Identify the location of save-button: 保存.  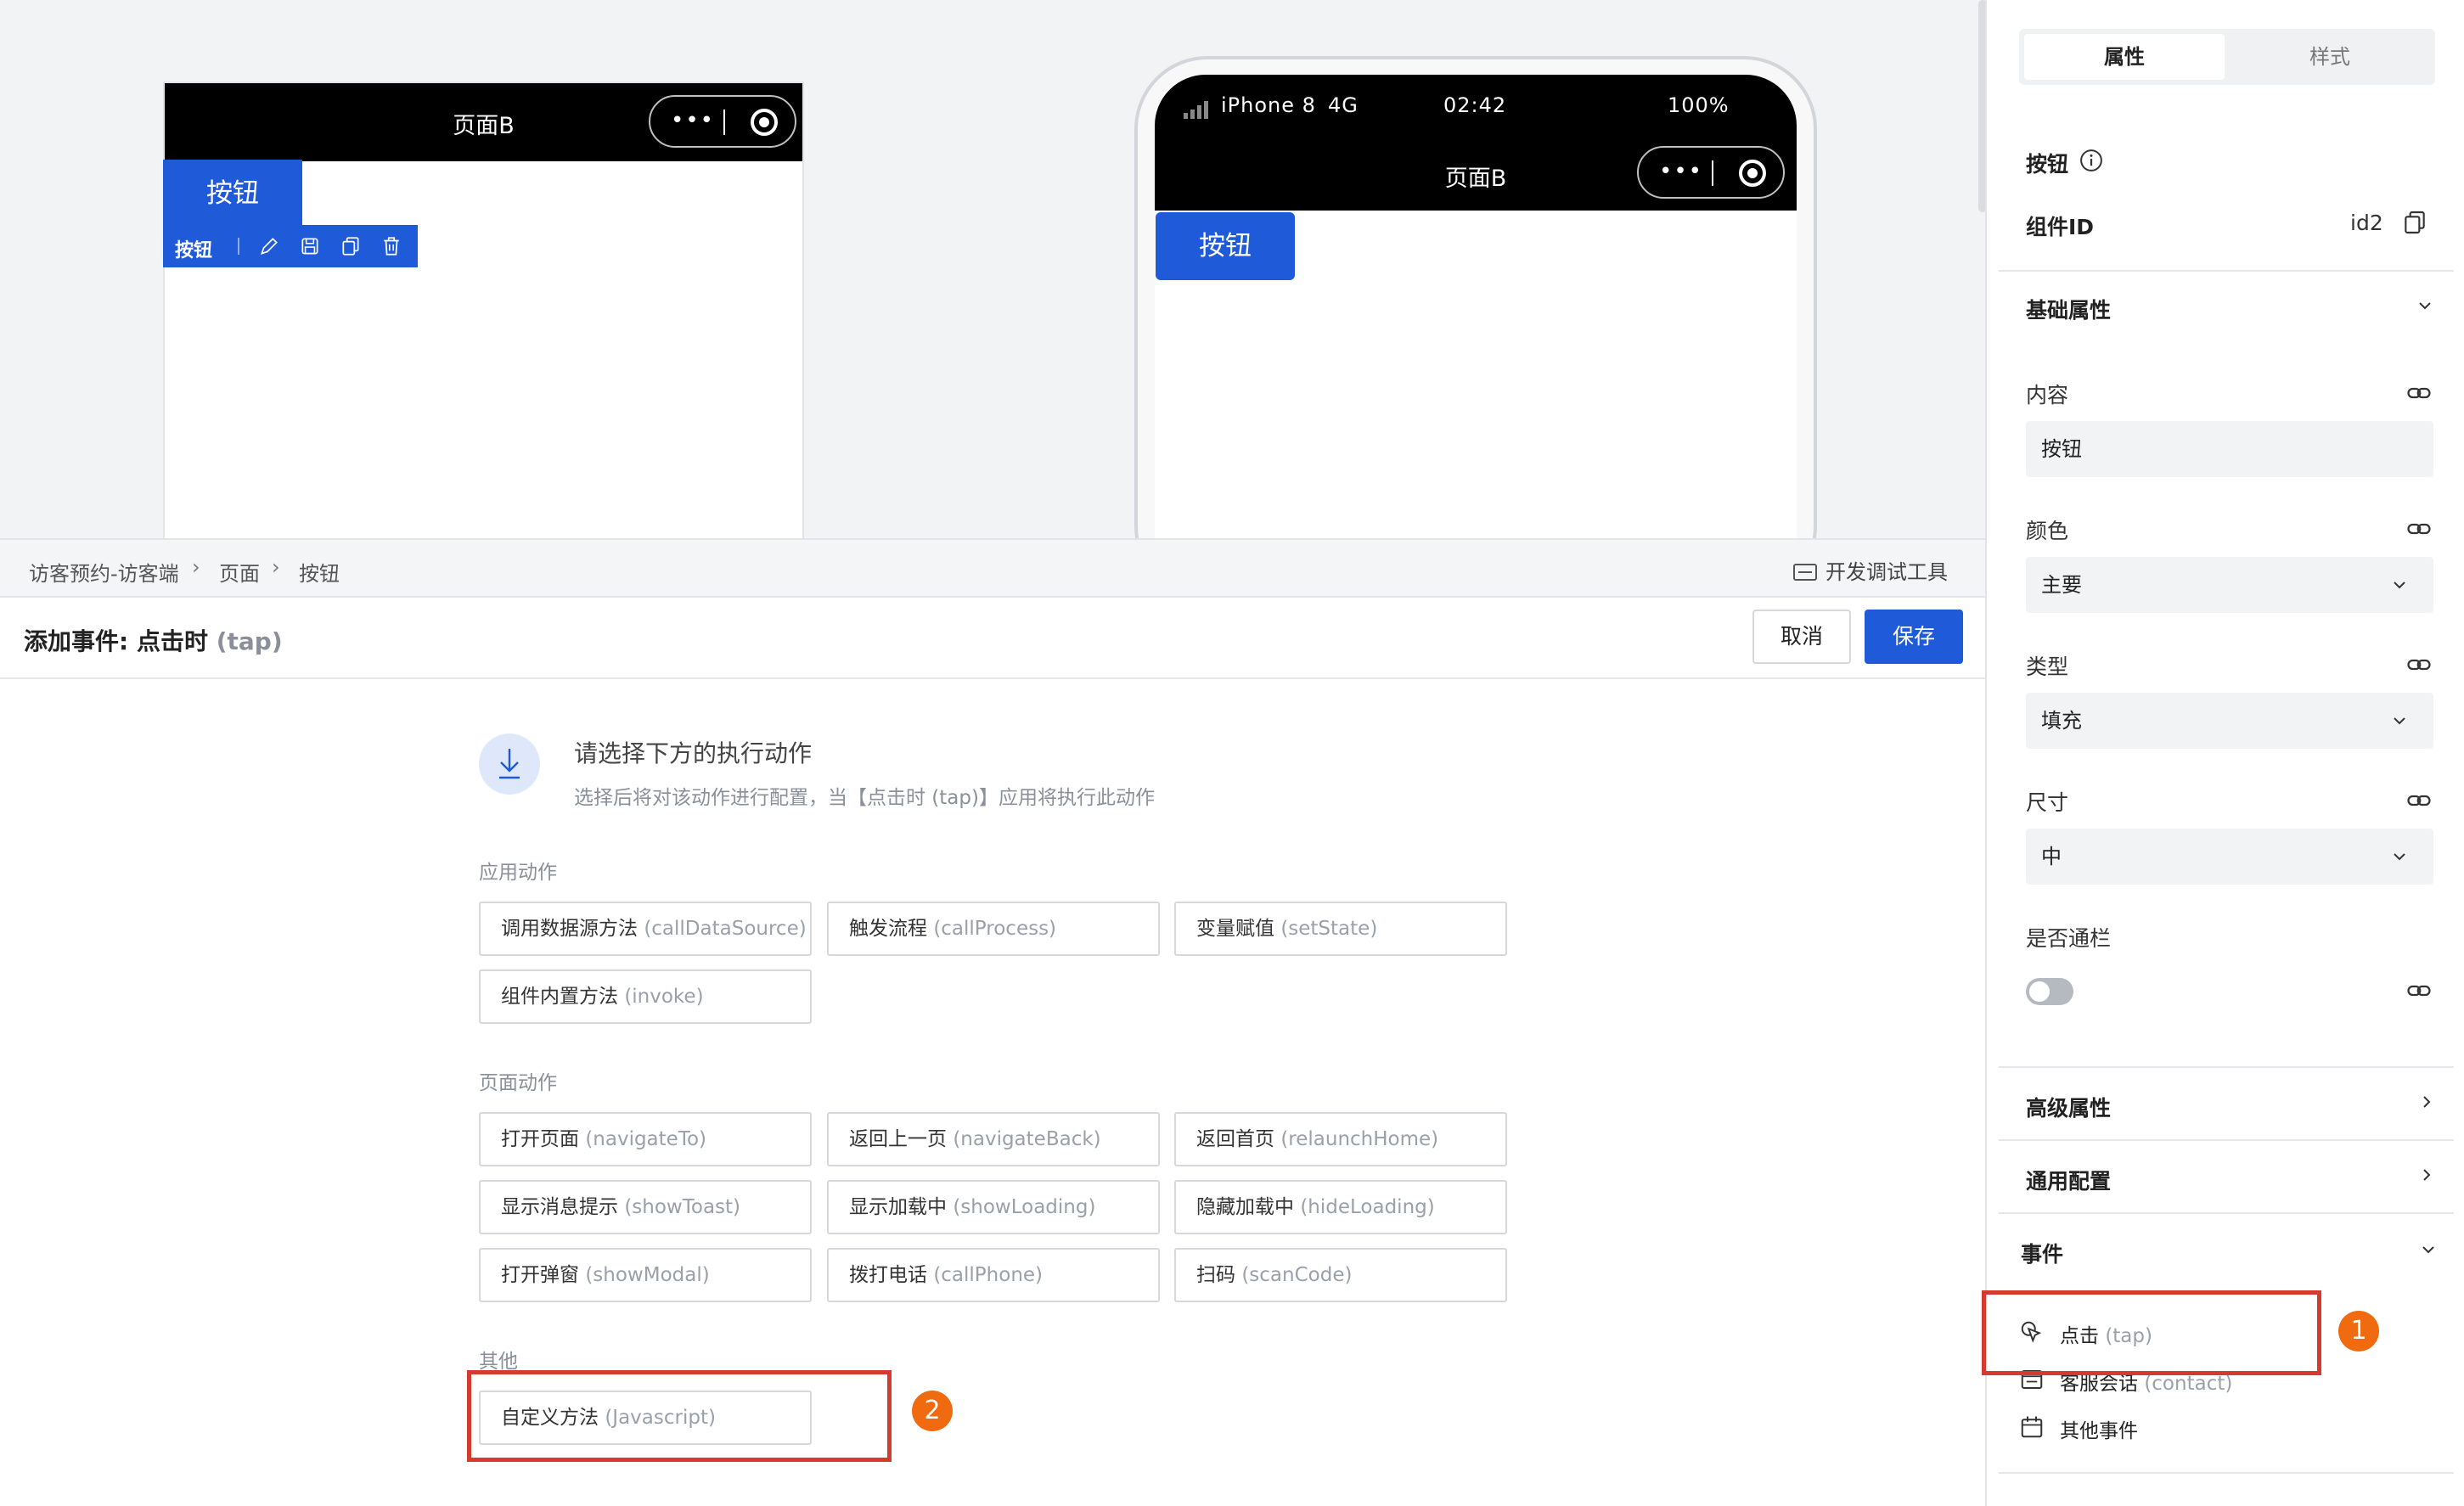
(1914, 637).